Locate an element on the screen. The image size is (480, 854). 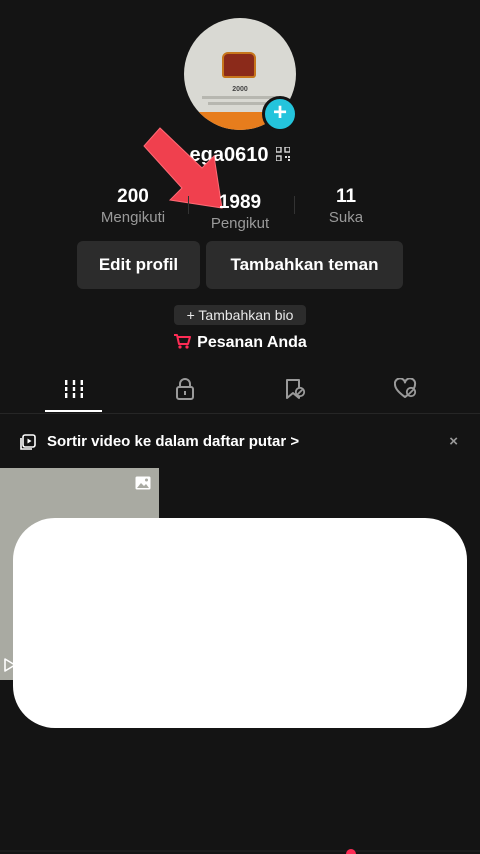
bookmark-icon is located at coordinates (296, 389).